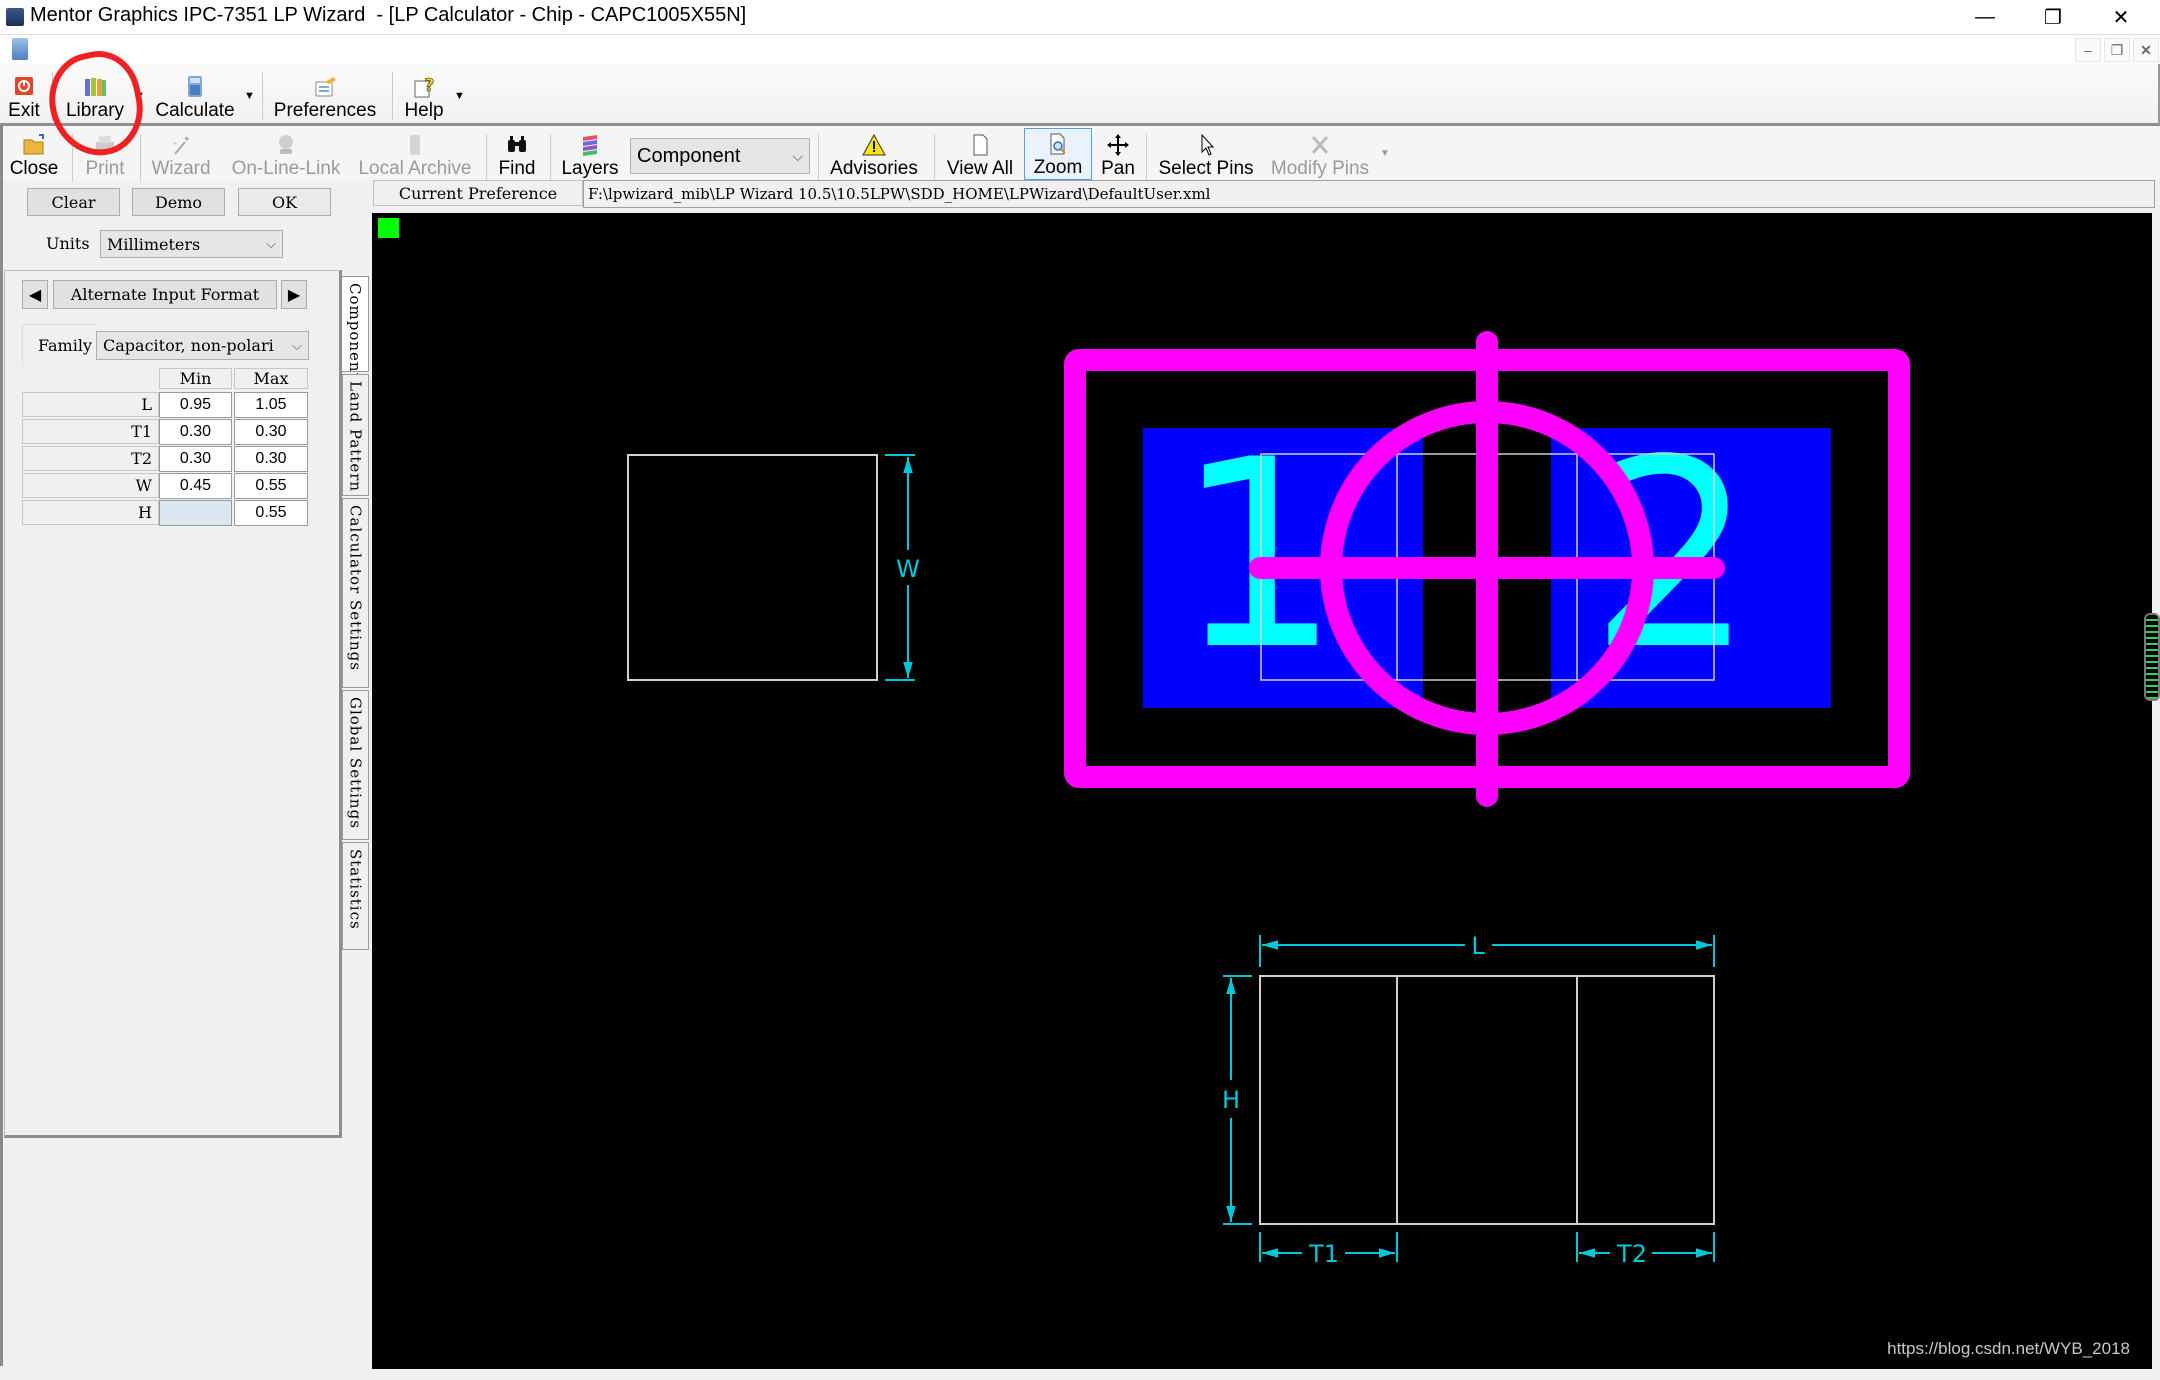 The image size is (2160, 1380). What do you see at coordinates (325, 87) in the screenshot?
I see `preferences-icon` at bounding box center [325, 87].